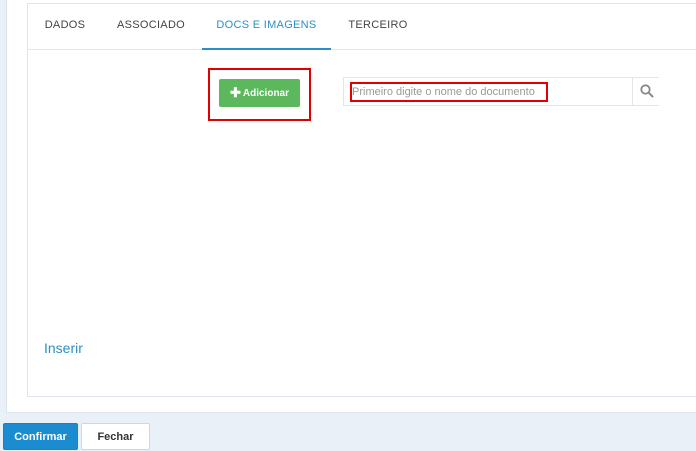  Describe the element at coordinates (378, 26) in the screenshot. I see `tab-terceiro: TERCEIRO` at that location.